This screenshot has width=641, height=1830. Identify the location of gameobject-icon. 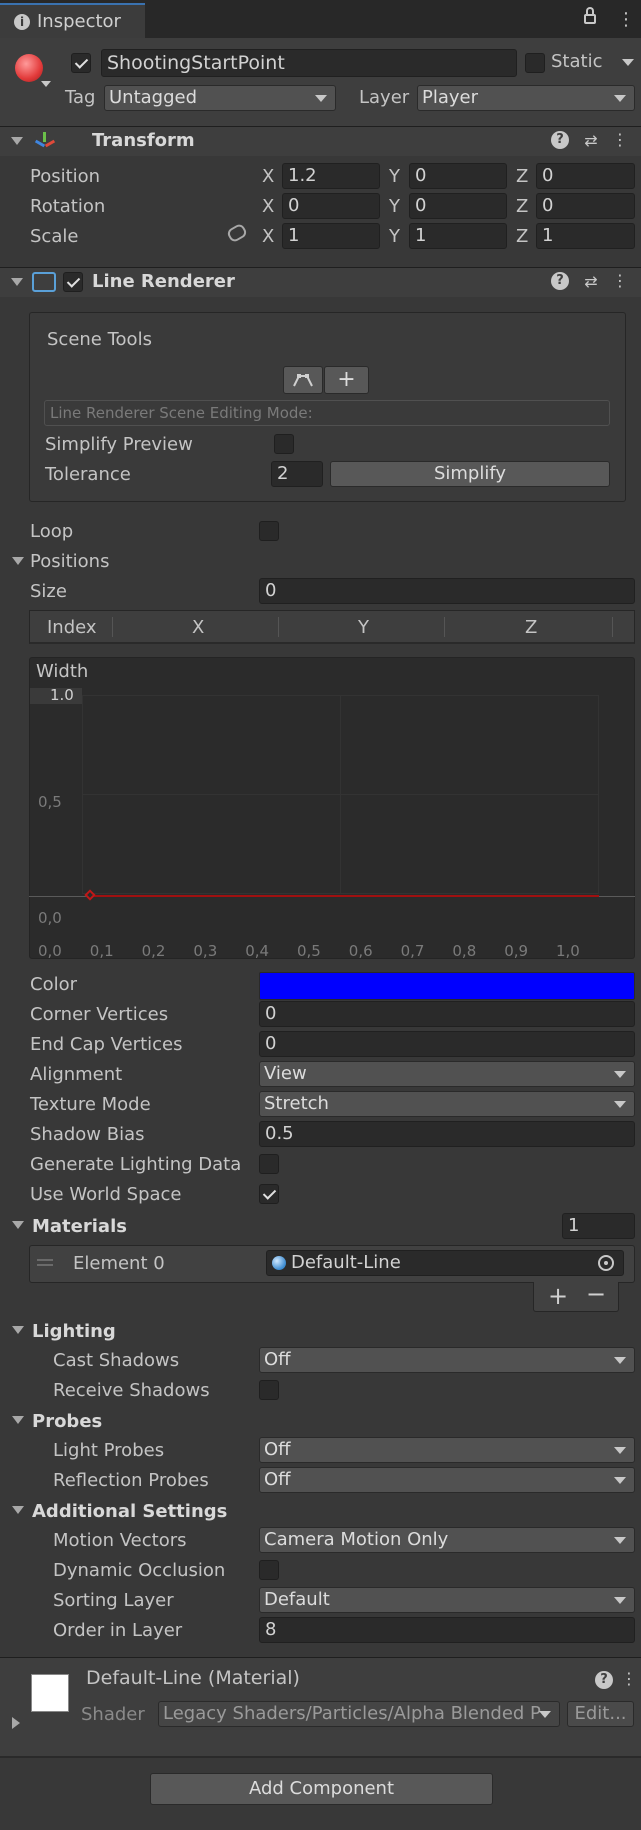
(29, 68).